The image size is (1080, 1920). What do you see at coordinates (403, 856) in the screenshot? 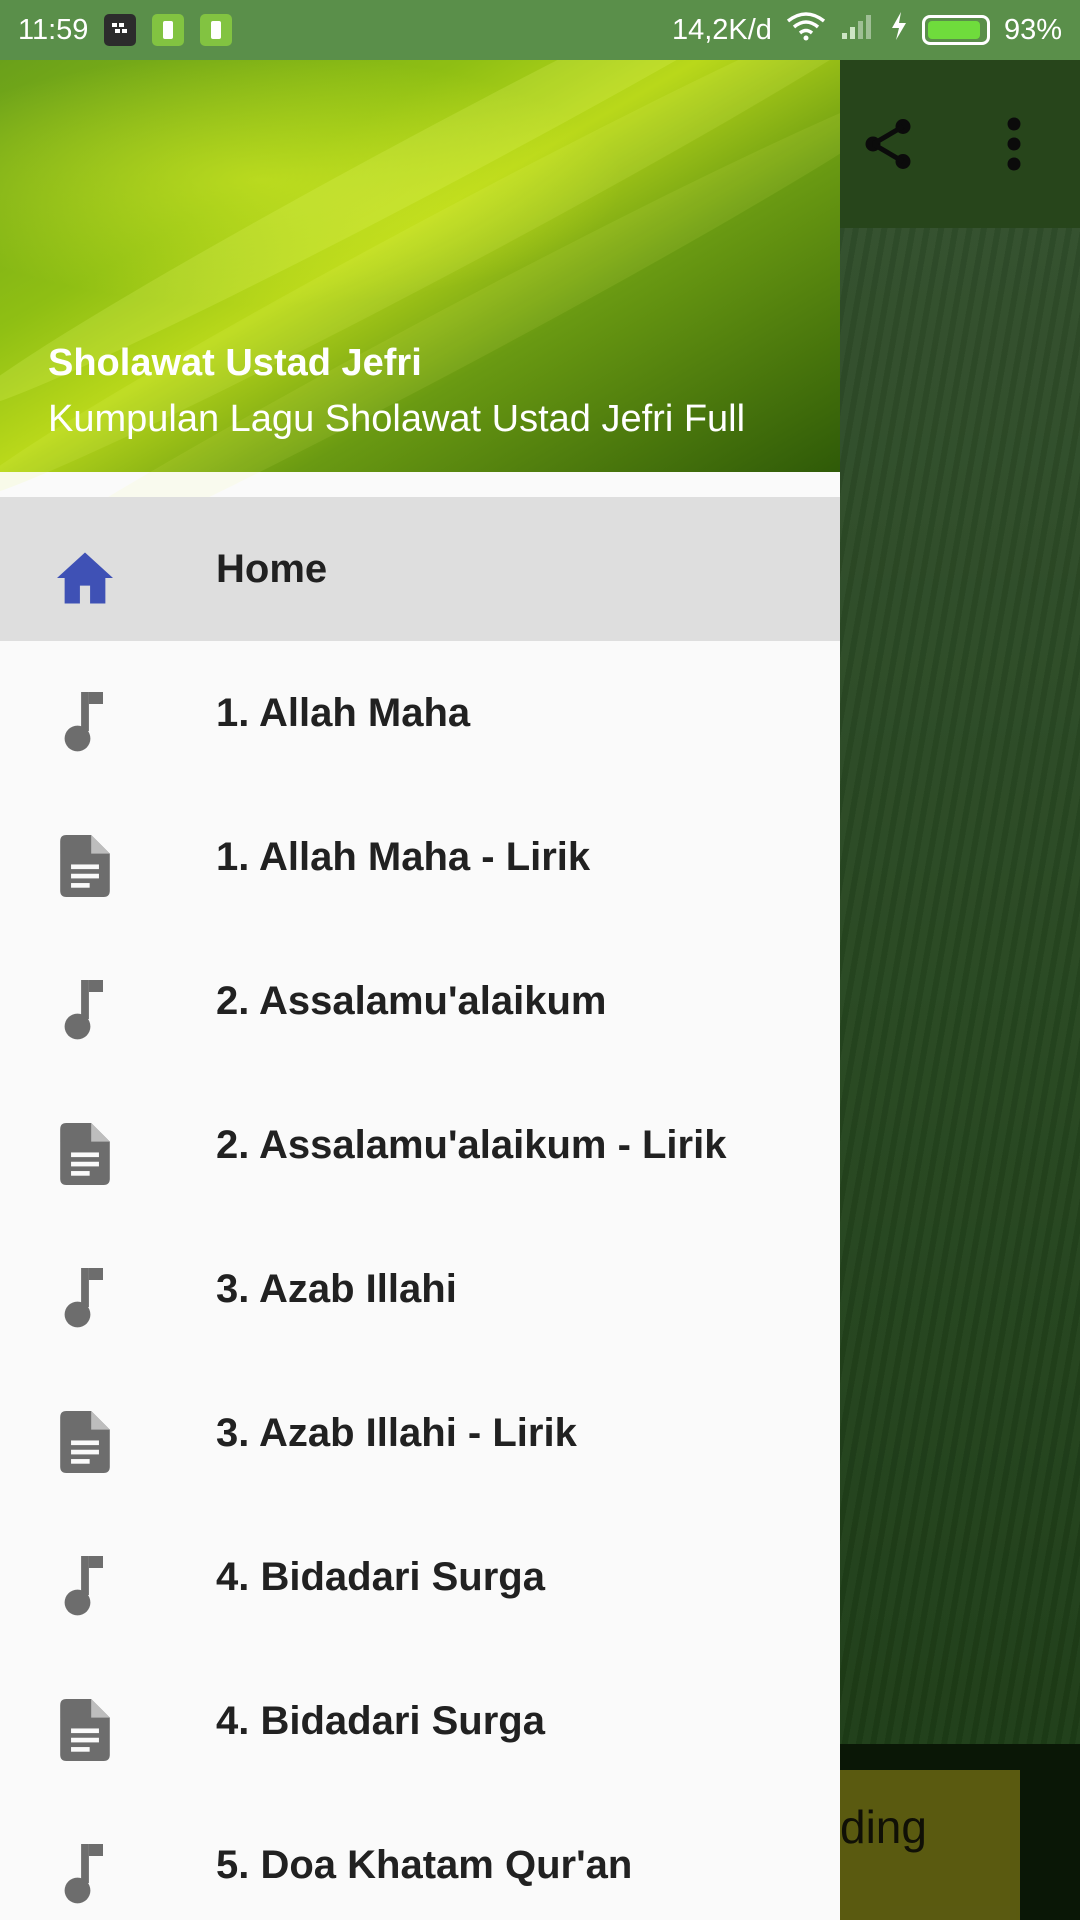
I see `menu-item-label: 1. Allah Maha - Lirik` at bounding box center [403, 856].